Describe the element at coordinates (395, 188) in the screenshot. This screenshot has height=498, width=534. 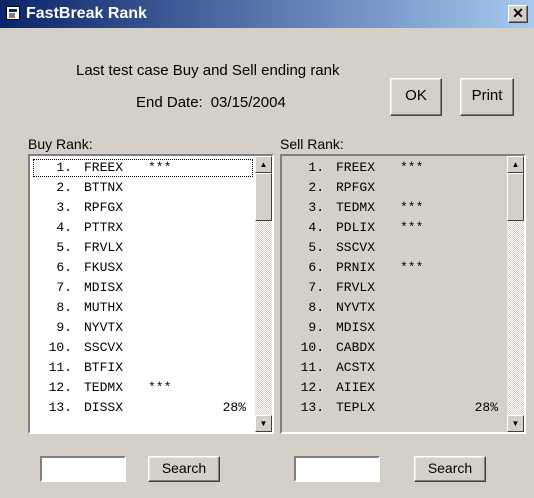
I see `list-item: 2. RPFGX` at that location.